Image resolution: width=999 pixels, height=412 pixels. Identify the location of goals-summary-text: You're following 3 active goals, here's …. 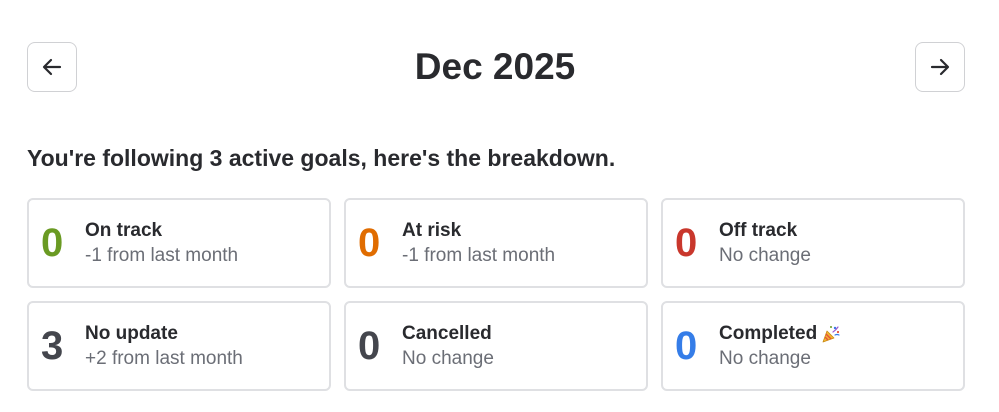
(321, 158).